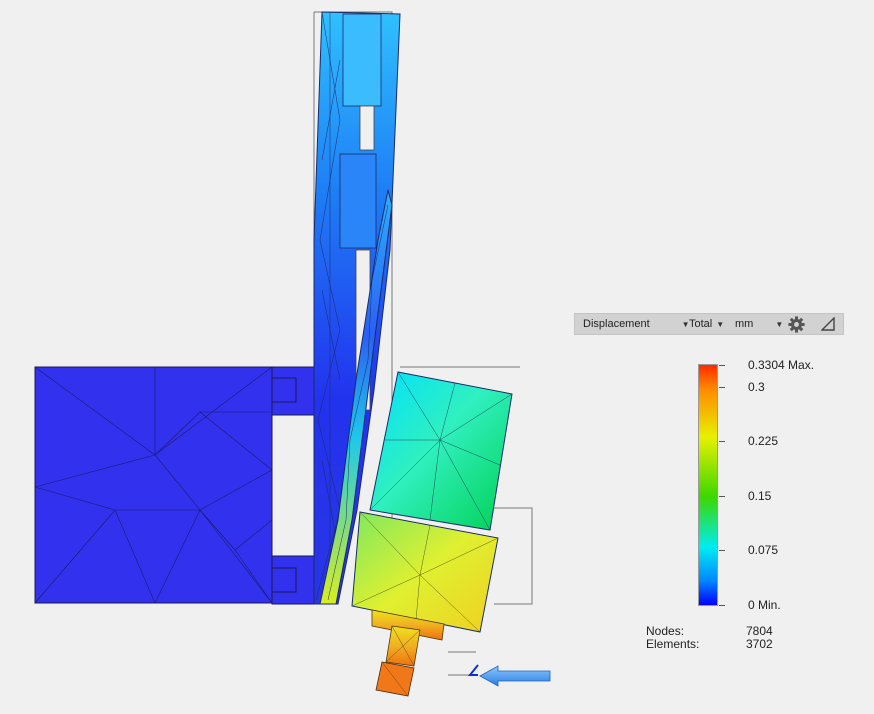  Describe the element at coordinates (764, 605) in the screenshot. I see `legend-min-label: 0 Min.` at that location.